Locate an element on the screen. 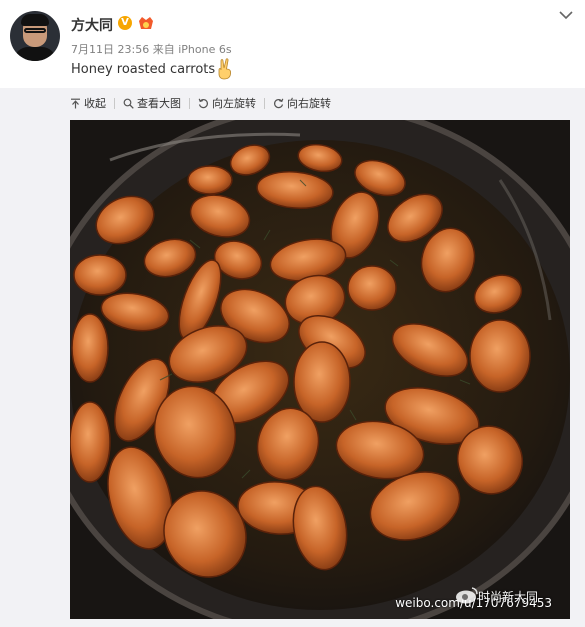  weibo-logo-icon is located at coordinates (467, 595).